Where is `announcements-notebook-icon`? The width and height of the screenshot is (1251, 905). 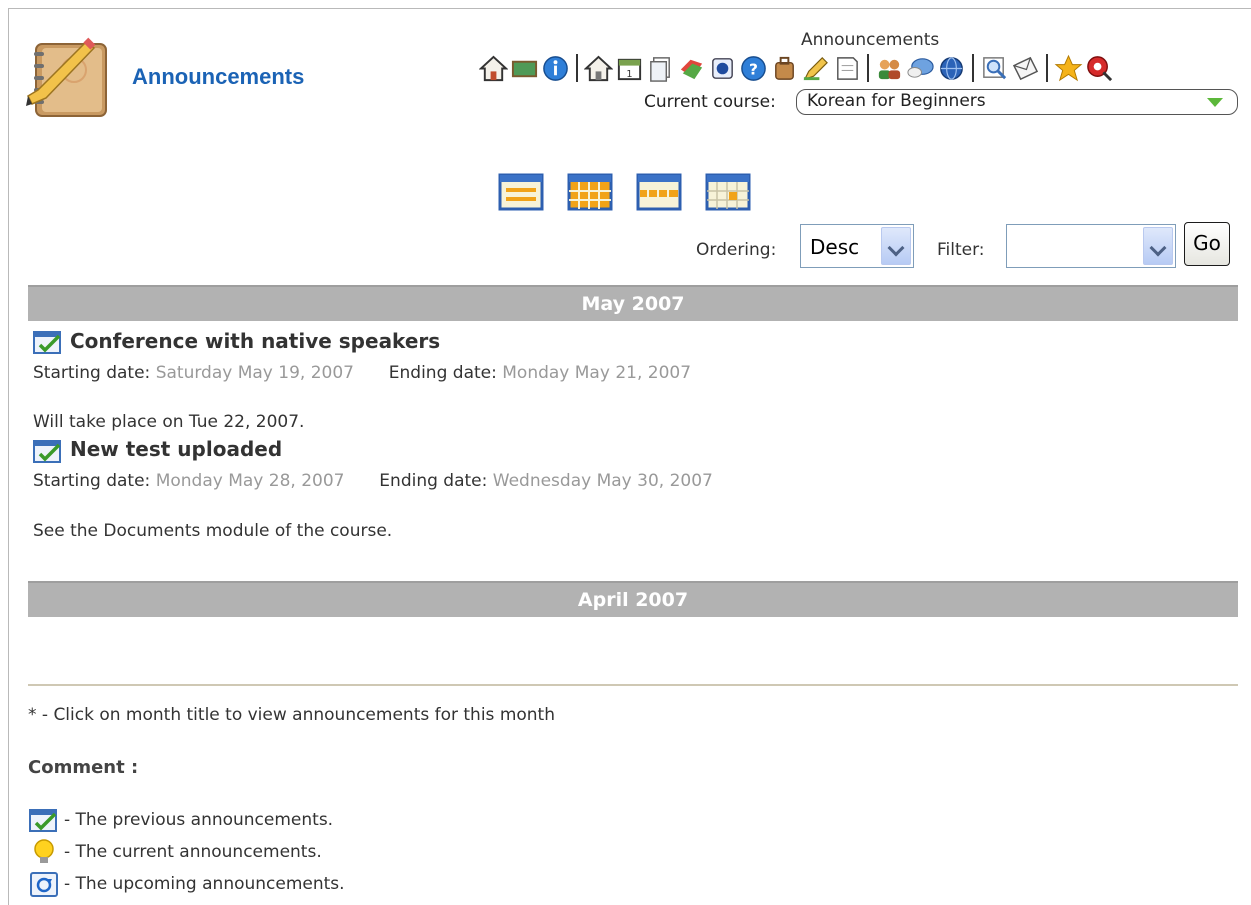 announcements-notebook-icon is located at coordinates (74, 79).